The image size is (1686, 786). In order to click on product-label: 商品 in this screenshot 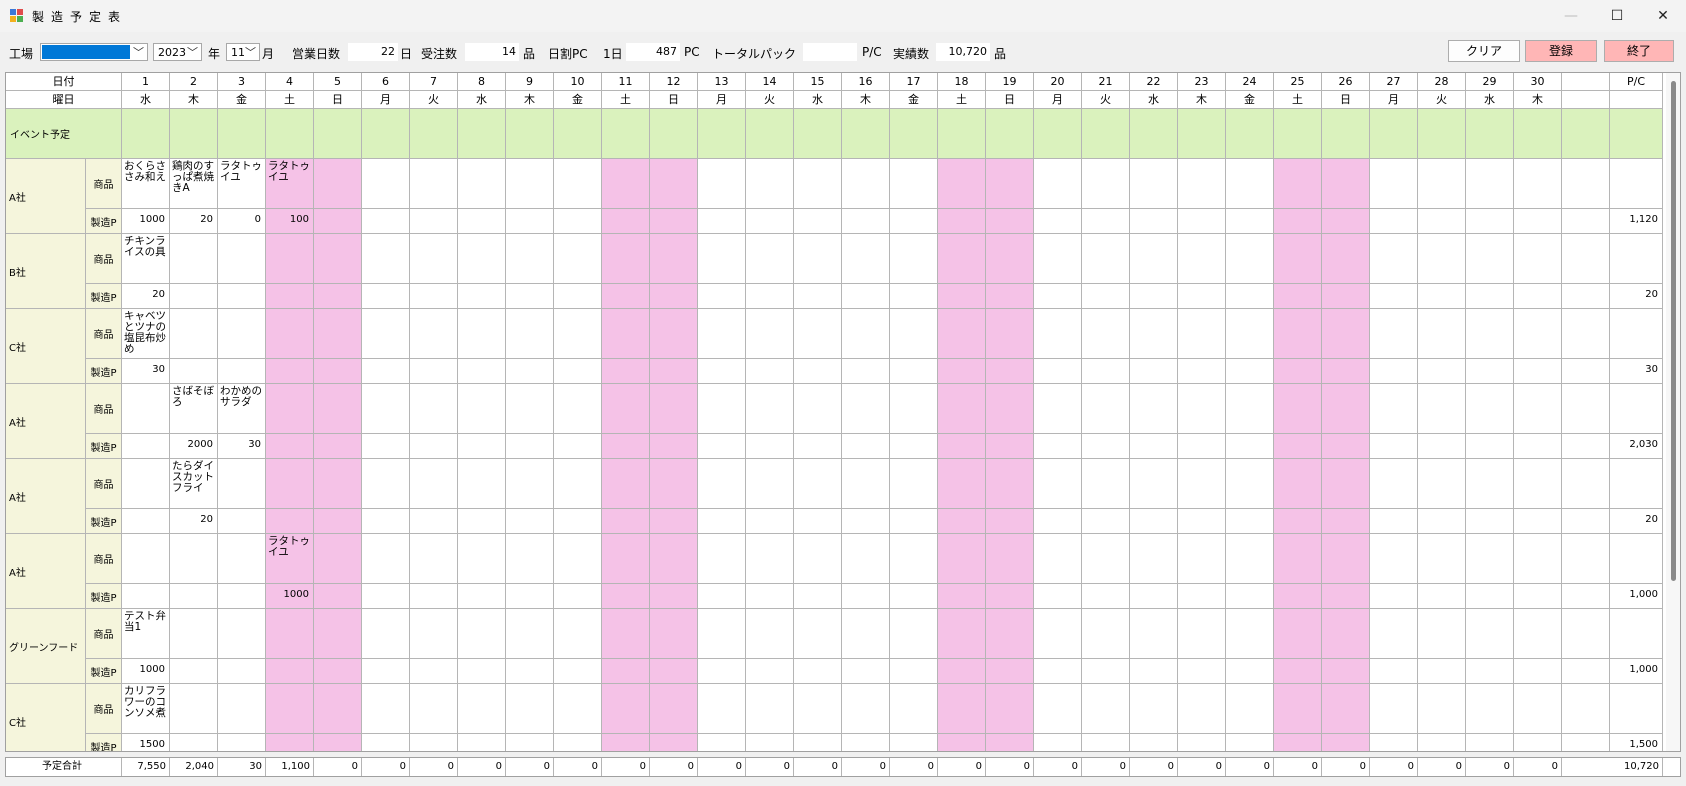, I will do `click(104, 484)`.